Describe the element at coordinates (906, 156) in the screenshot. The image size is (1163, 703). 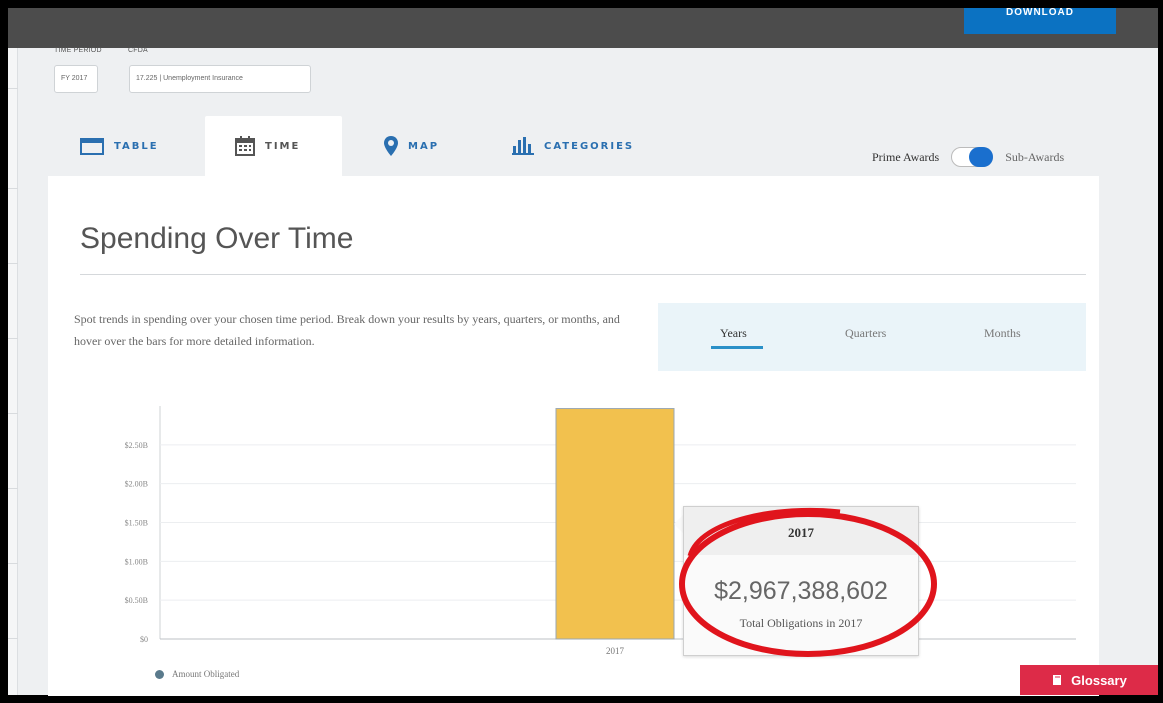
I see `prime-awards-label: Prime Awards` at that location.